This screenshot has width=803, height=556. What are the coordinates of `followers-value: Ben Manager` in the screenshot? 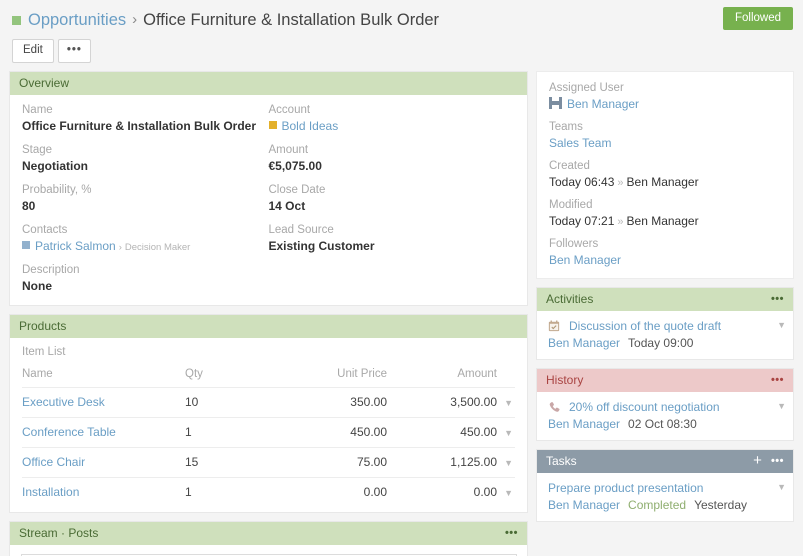 It's located at (665, 260).